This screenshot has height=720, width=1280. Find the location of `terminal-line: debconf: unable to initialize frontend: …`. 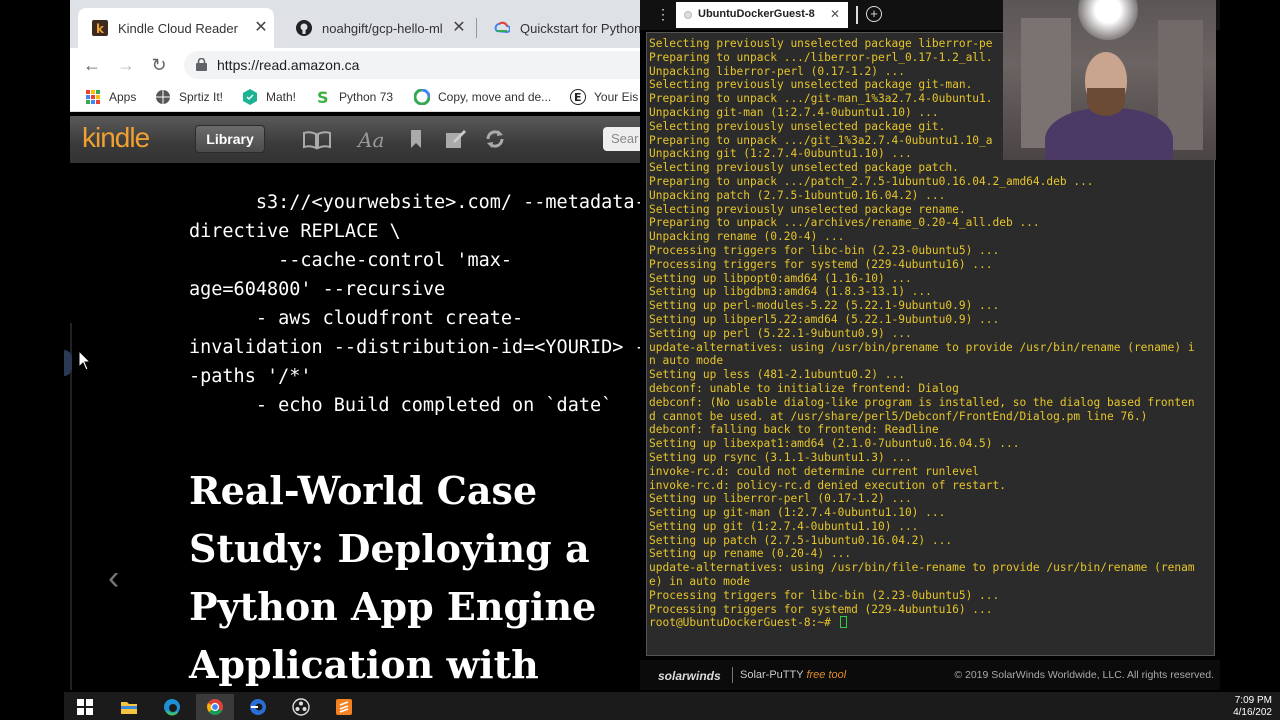

terminal-line: debconf: unable to initialize frontend: … is located at coordinates (804, 388).